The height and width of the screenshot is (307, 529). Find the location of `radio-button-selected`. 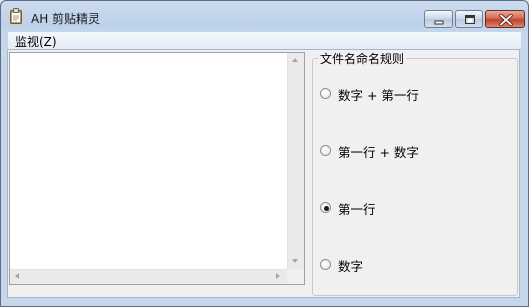

radio-button-selected is located at coordinates (325, 207).